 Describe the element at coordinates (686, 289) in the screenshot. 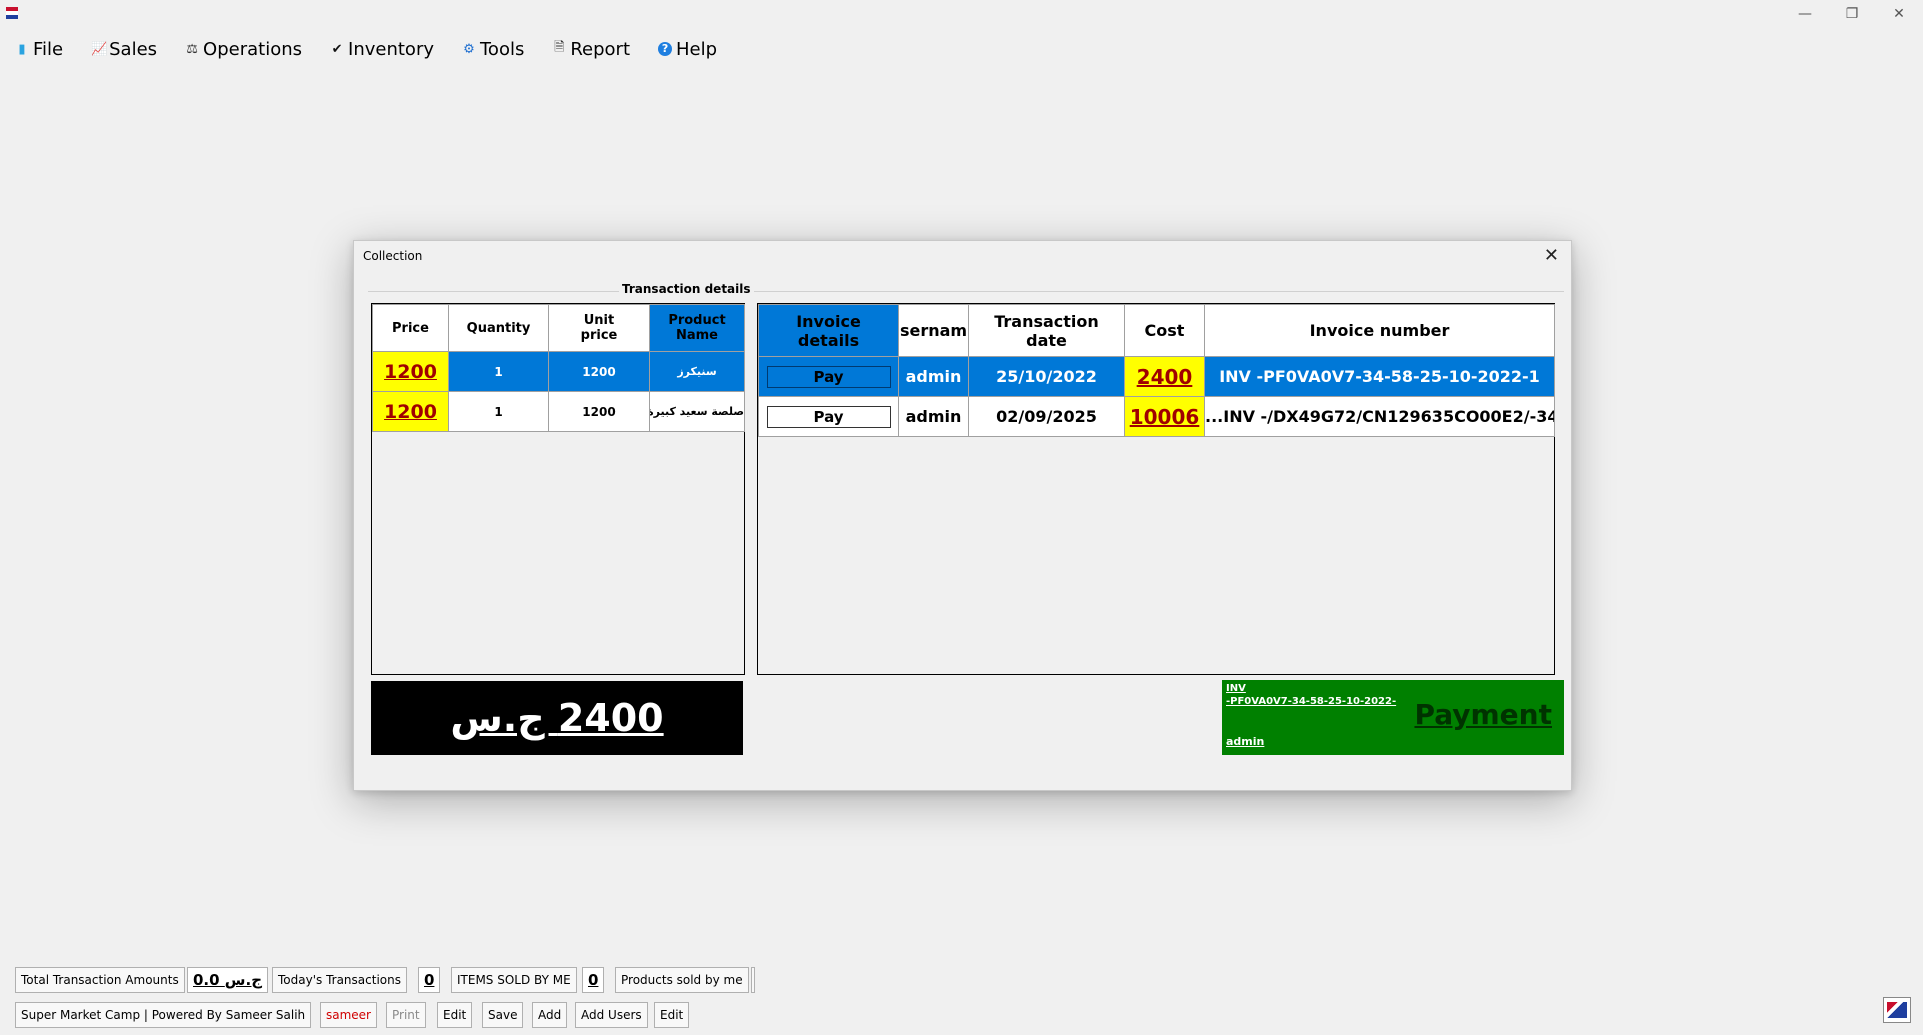

I see `transaction-details-label: Transaction details` at that location.